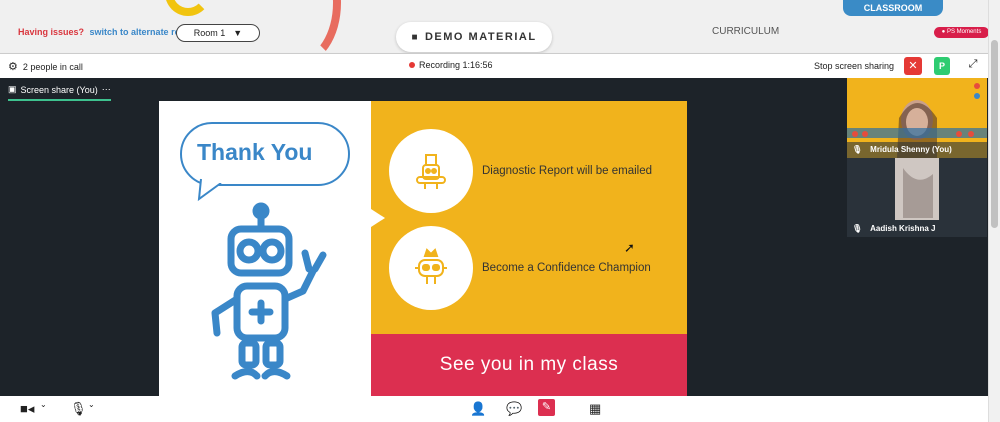 The image size is (1000, 422). I want to click on recording-indicator: Recording 1:16:56, so click(451, 65).